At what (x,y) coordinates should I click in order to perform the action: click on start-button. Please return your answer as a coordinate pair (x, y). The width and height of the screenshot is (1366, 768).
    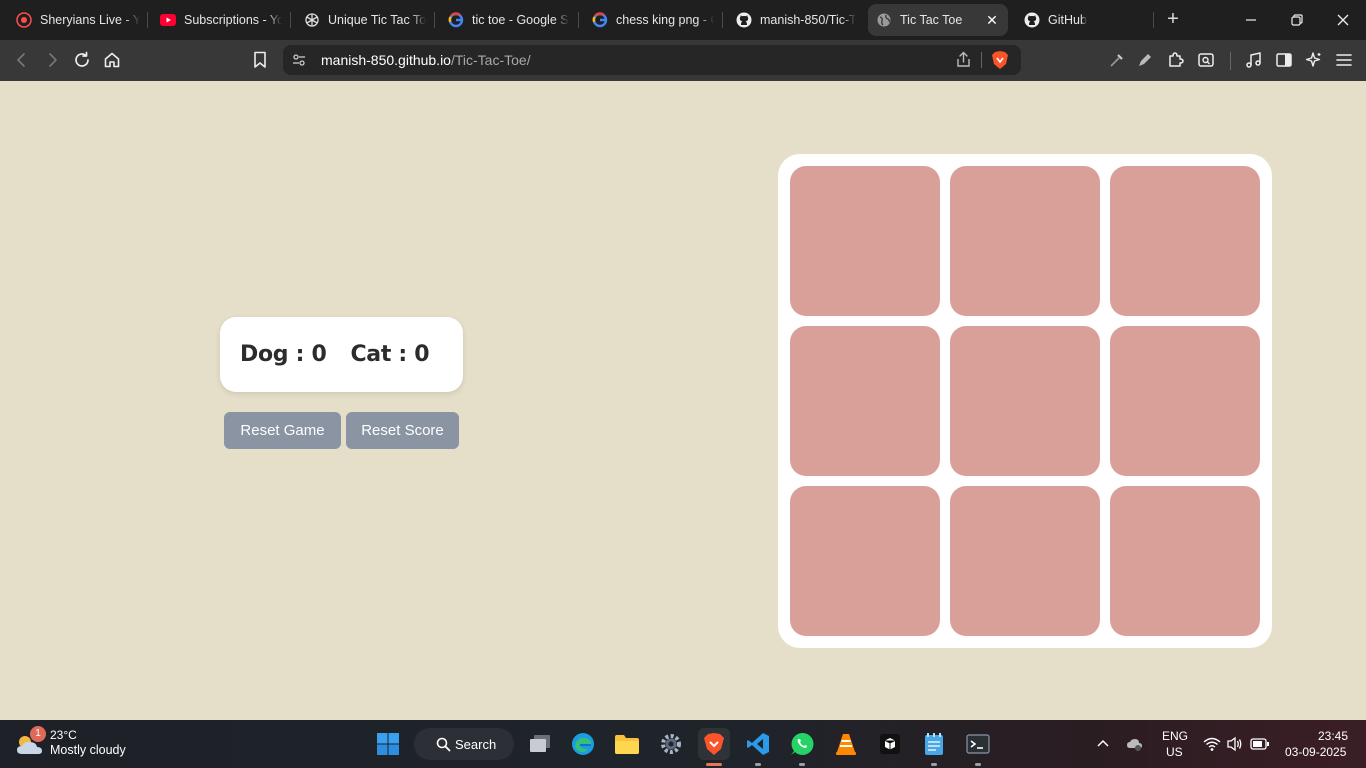
    Looking at the image, I should click on (388, 744).